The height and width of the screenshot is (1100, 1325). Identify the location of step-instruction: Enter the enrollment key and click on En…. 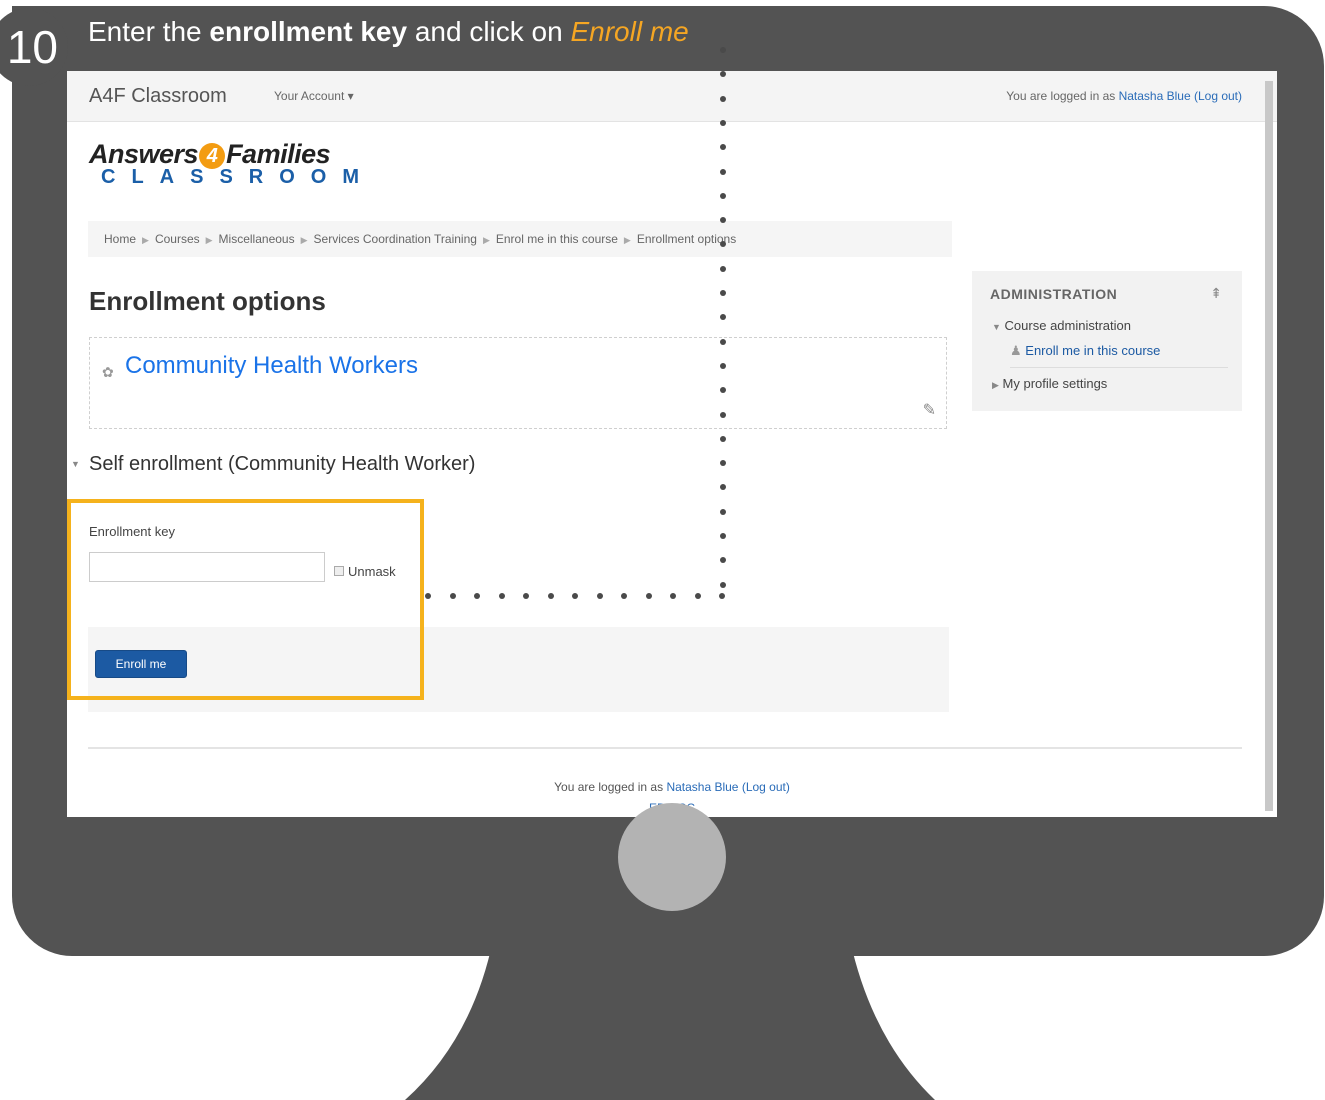
(388, 32).